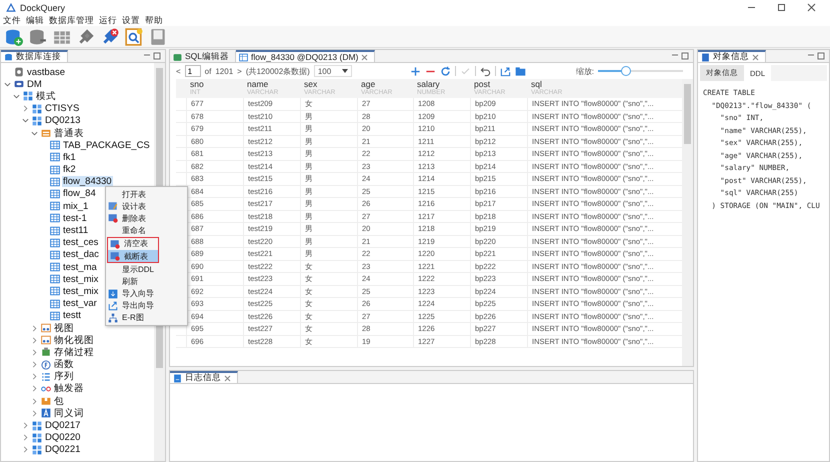 This screenshot has height=462, width=830. Describe the element at coordinates (86, 37) in the screenshot. I see `plug-icon` at that location.